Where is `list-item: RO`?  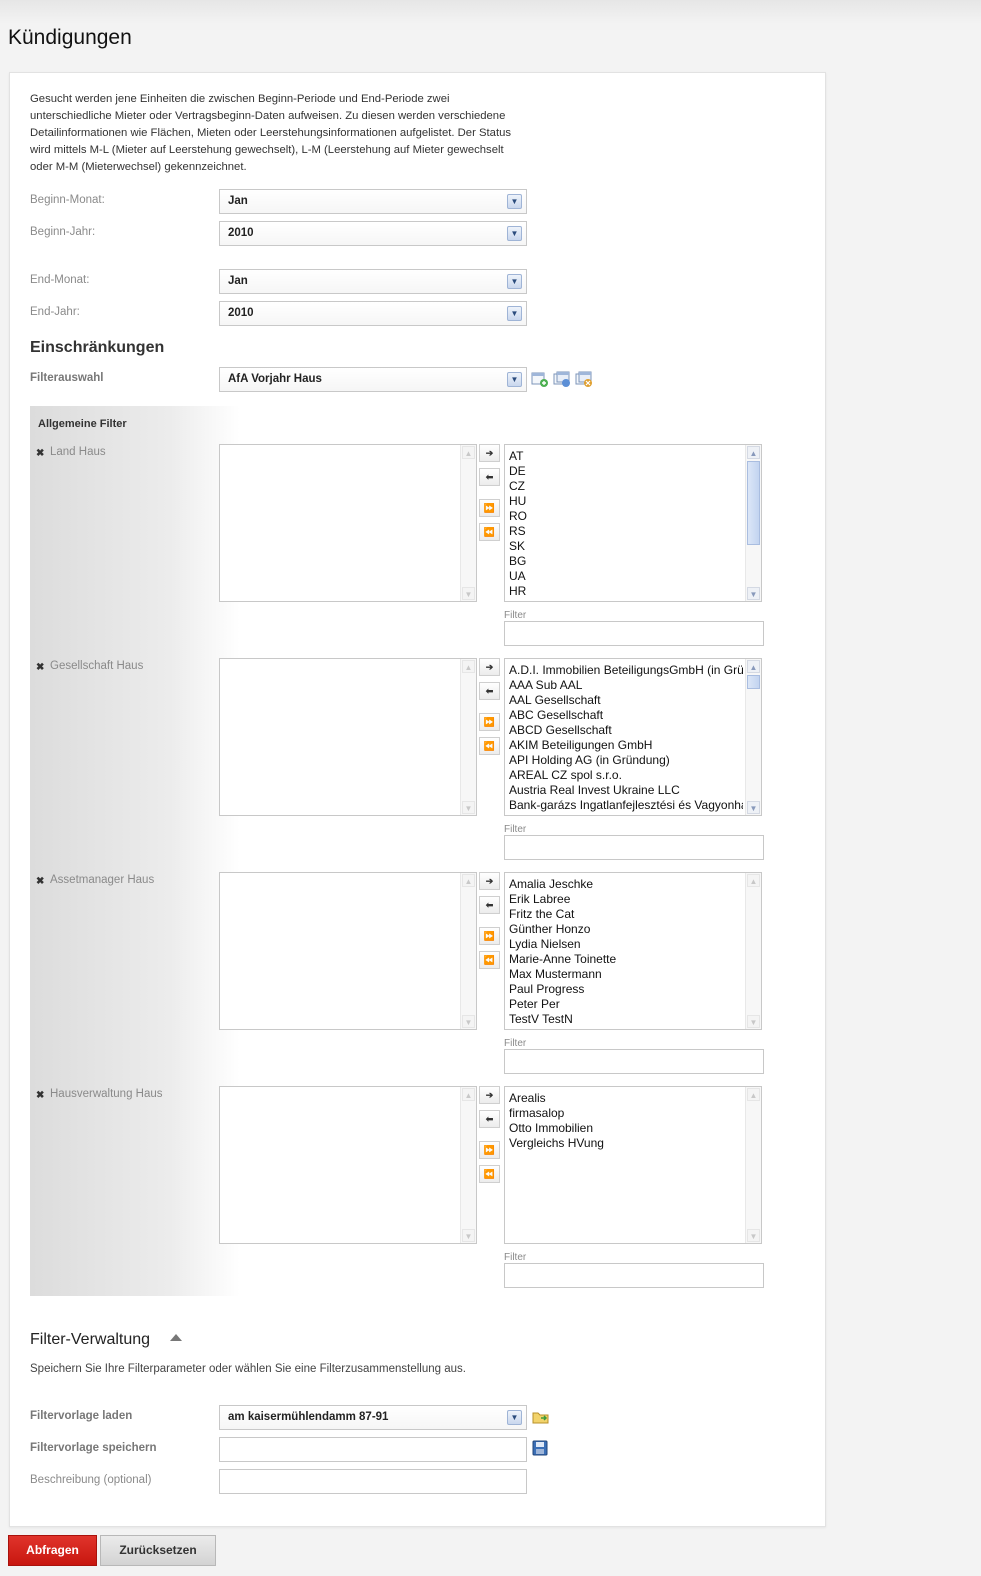 list-item: RO is located at coordinates (626, 516).